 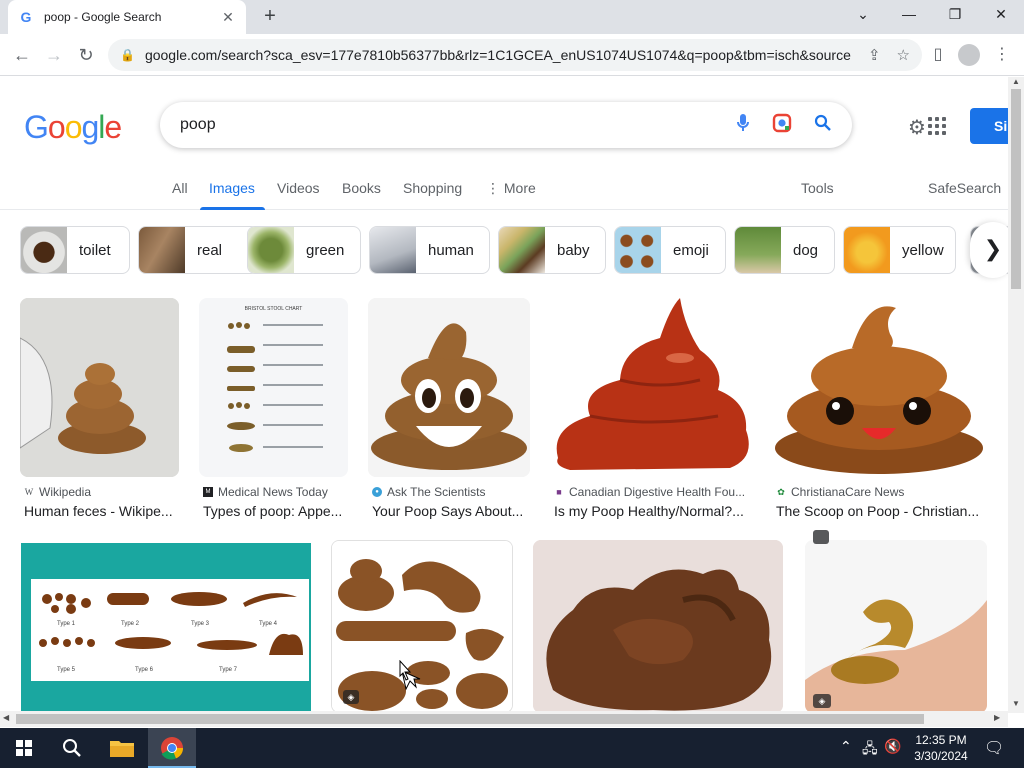 What do you see at coordinates (955, 15) in the screenshot?
I see `restore-button: ❐` at bounding box center [955, 15].